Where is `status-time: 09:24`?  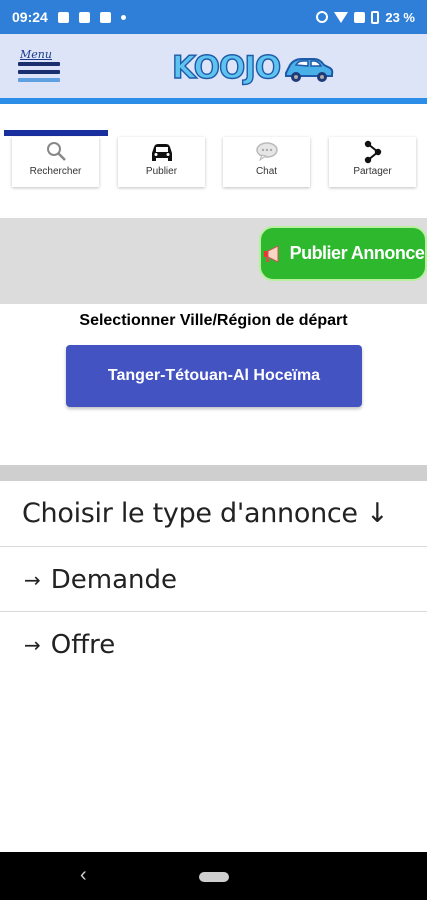 status-time: 09:24 is located at coordinates (30, 17).